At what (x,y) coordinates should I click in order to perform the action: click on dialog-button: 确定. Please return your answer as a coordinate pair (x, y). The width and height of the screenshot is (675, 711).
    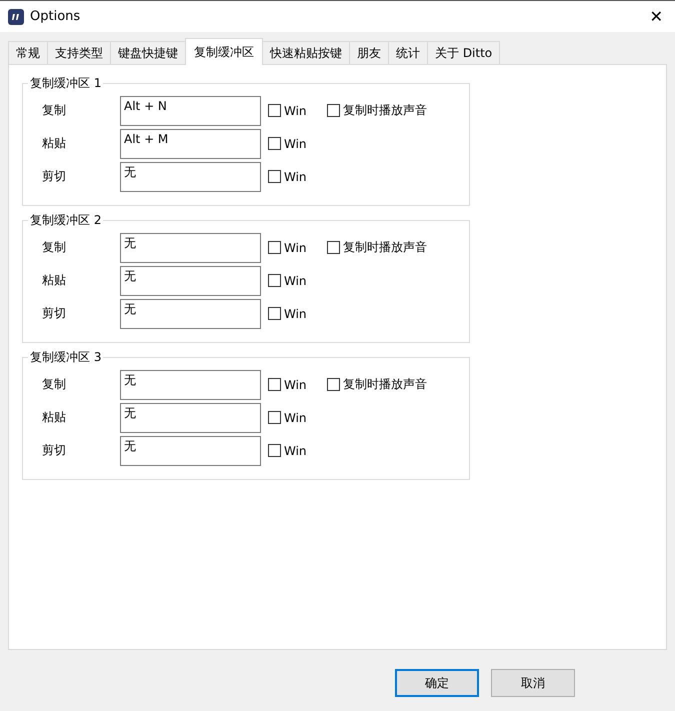
    Looking at the image, I should click on (437, 683).